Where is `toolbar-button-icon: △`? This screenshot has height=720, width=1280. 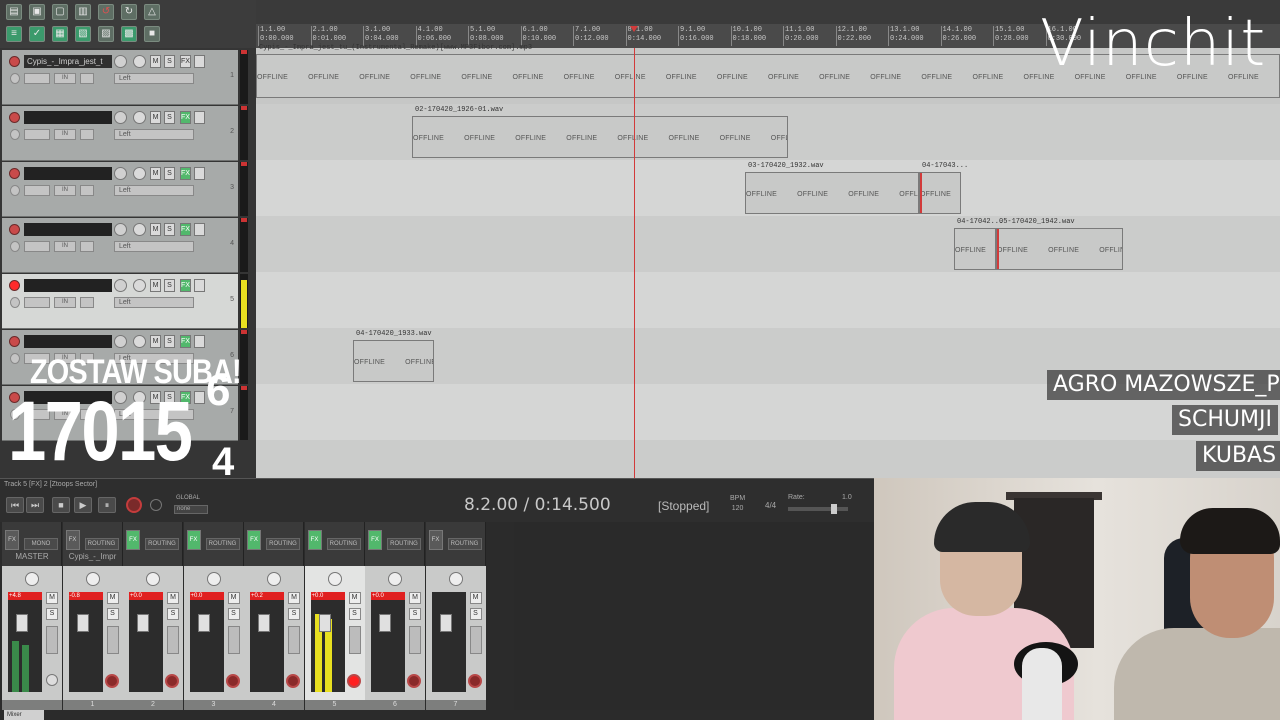 toolbar-button-icon: △ is located at coordinates (152, 12).